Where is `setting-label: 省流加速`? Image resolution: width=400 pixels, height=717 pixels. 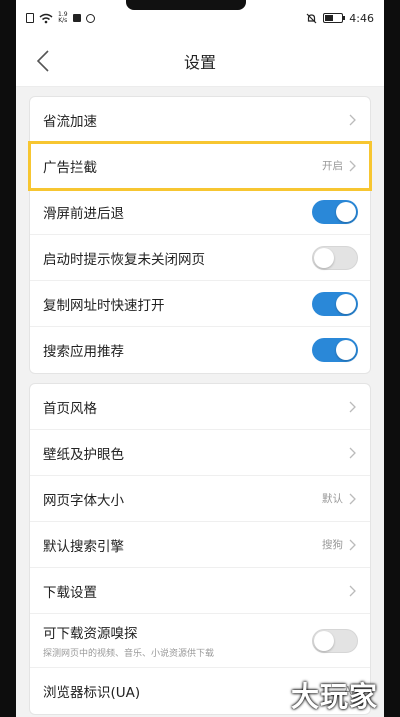 setting-label: 省流加速 is located at coordinates (70, 121).